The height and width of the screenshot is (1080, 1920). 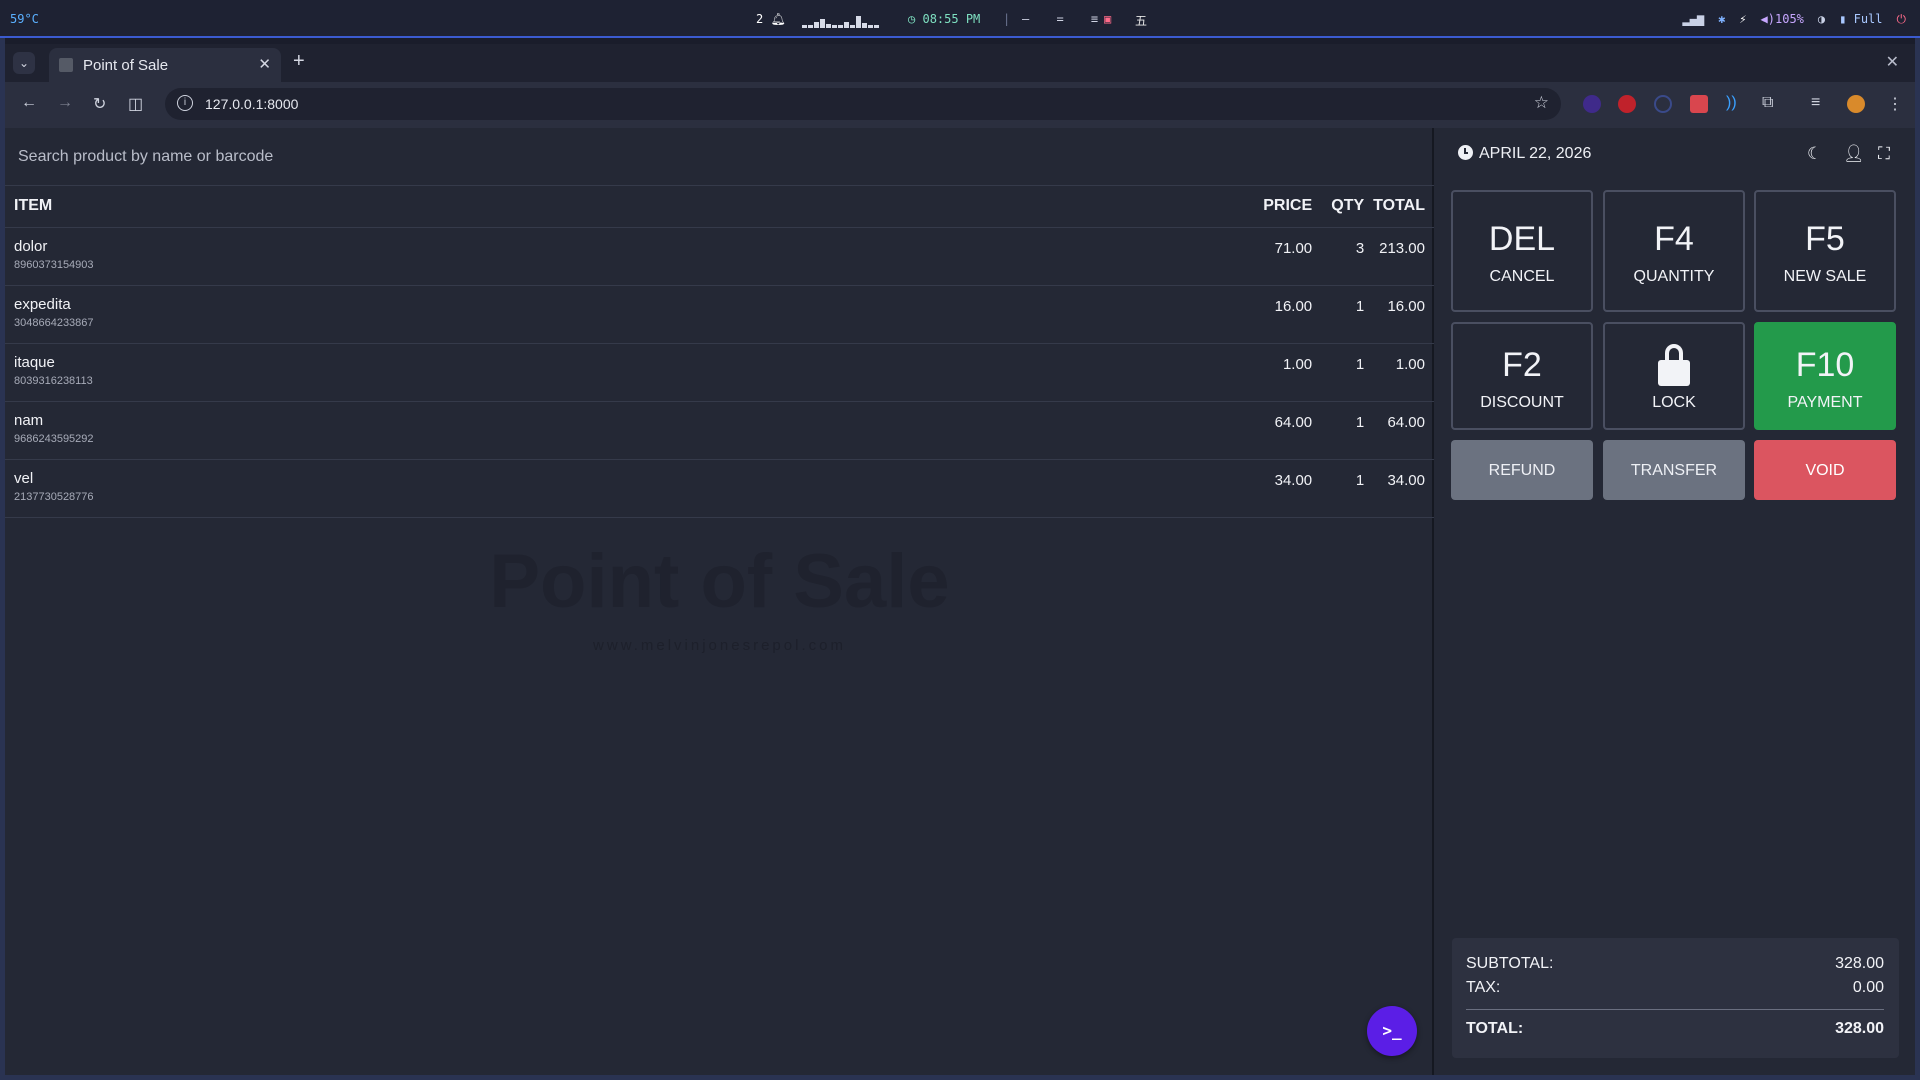 I want to click on refund-button: REFUND, so click(x=1522, y=470).